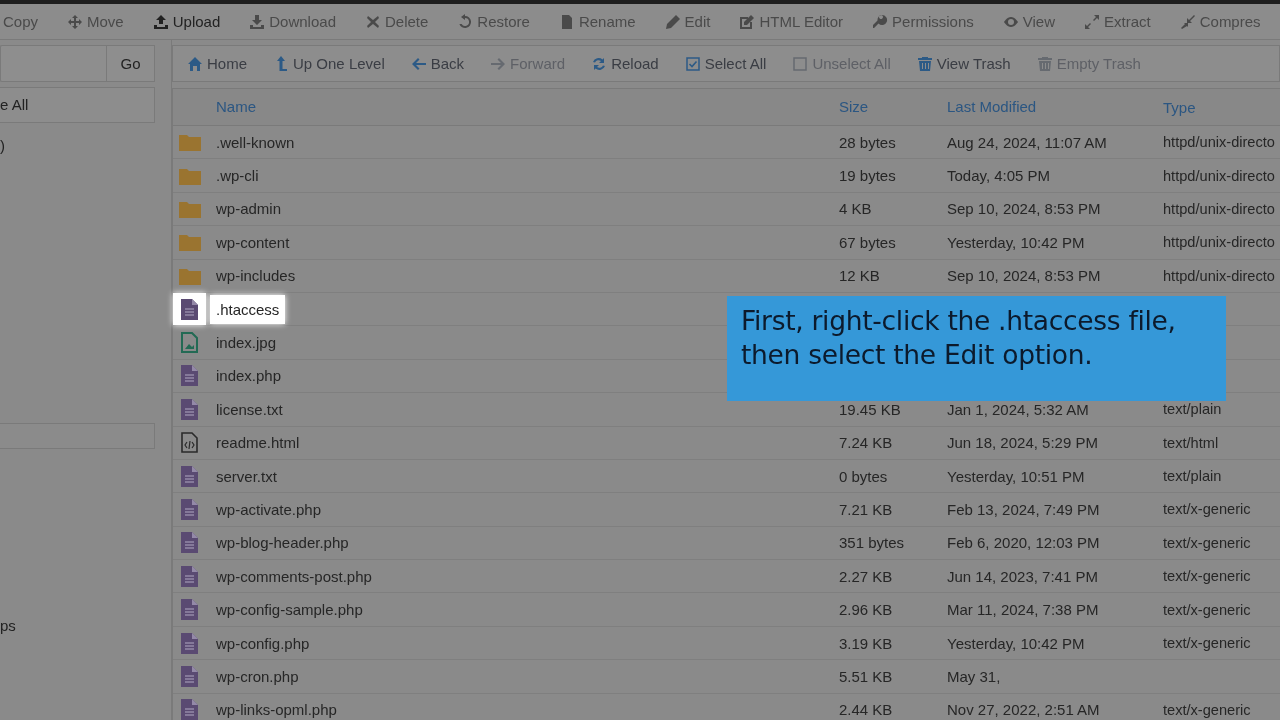  What do you see at coordinates (257, 676) in the screenshot?
I see `file-name: wp-cron.php` at bounding box center [257, 676].